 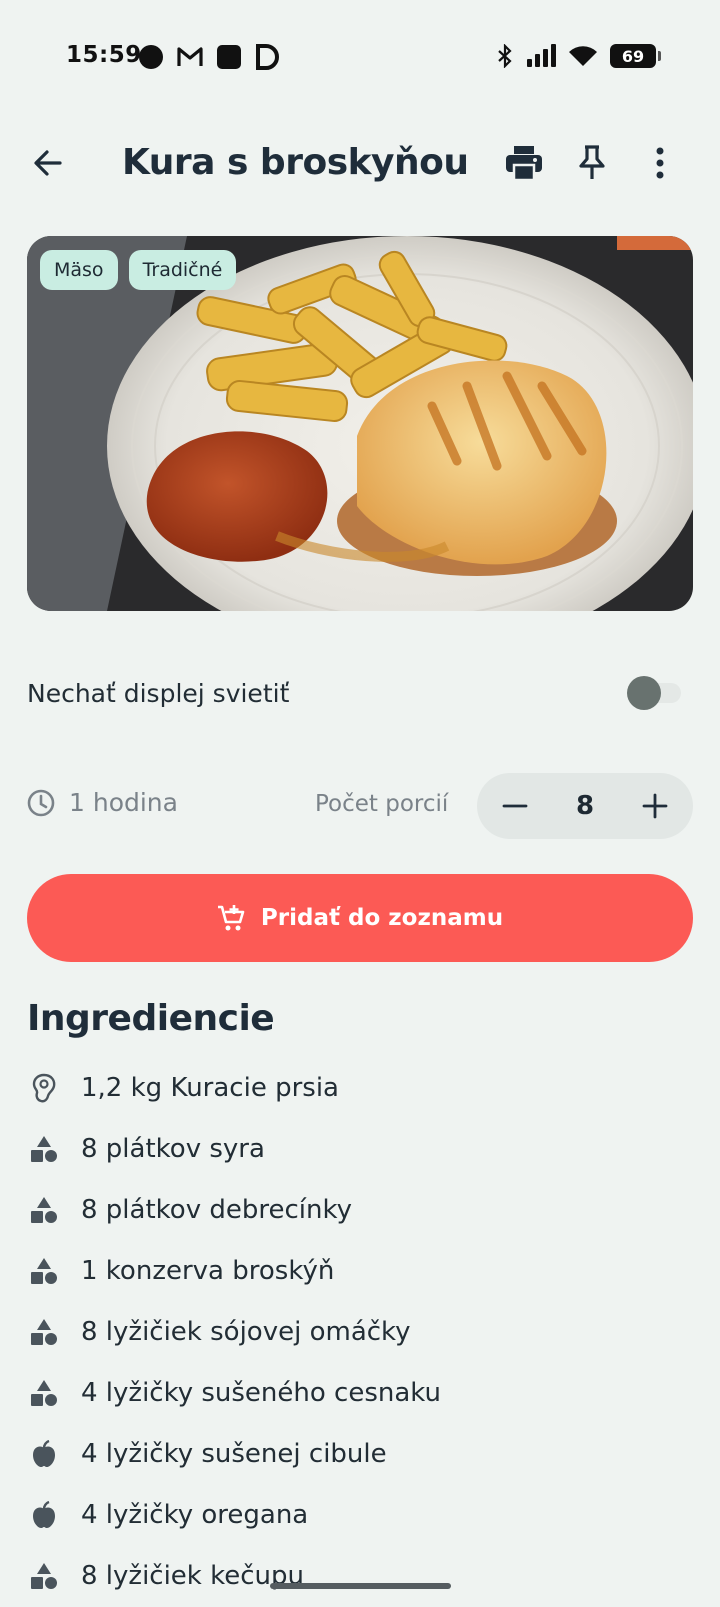 I want to click on recipe-meta: 1 hodina Počet porcií 8, so click(x=360, y=806).